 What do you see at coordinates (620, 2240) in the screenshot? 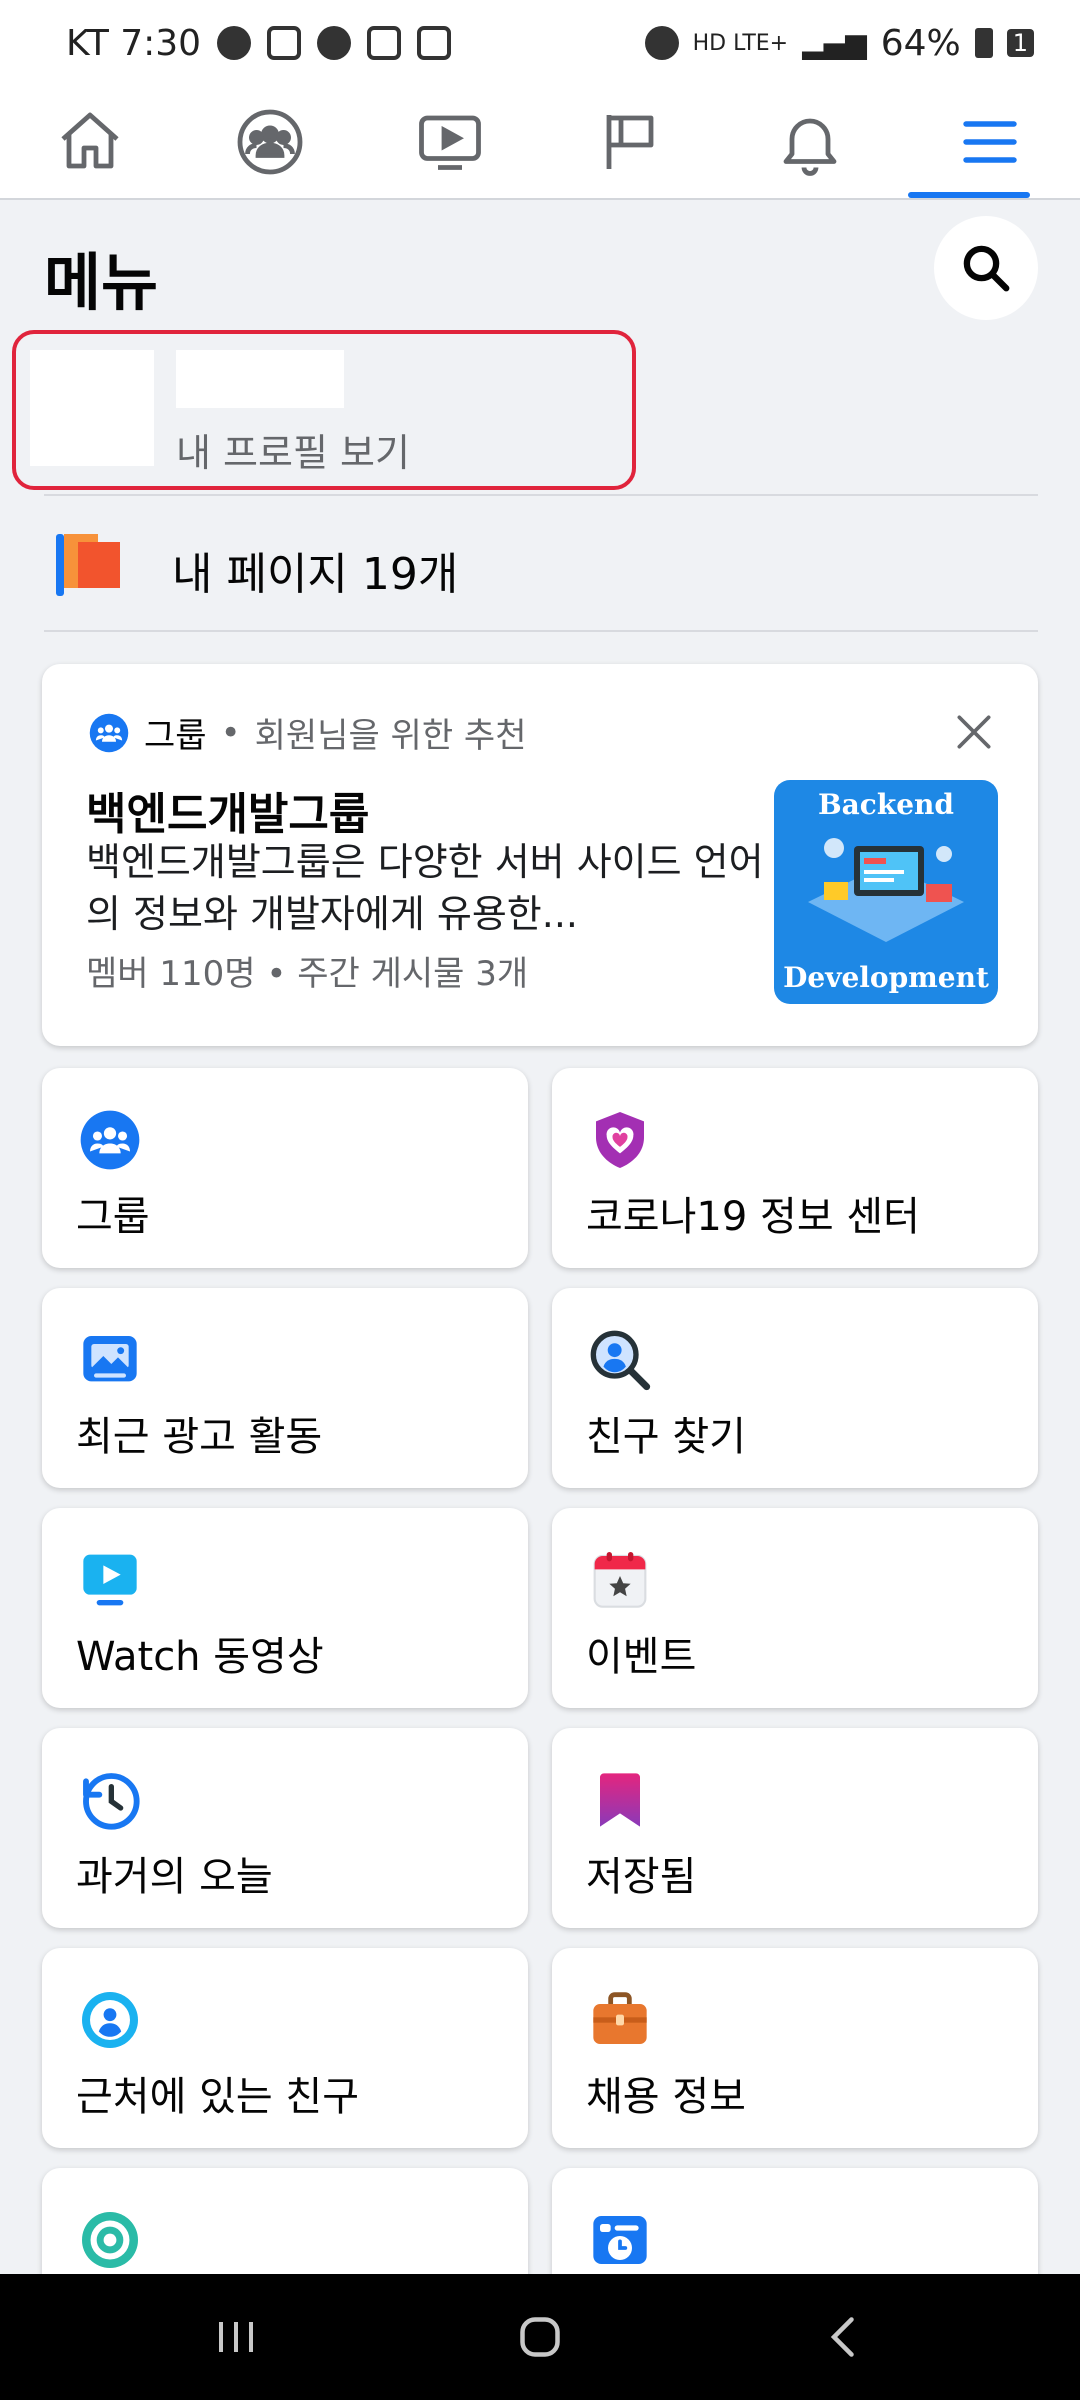
I see `timed-card-icon` at bounding box center [620, 2240].